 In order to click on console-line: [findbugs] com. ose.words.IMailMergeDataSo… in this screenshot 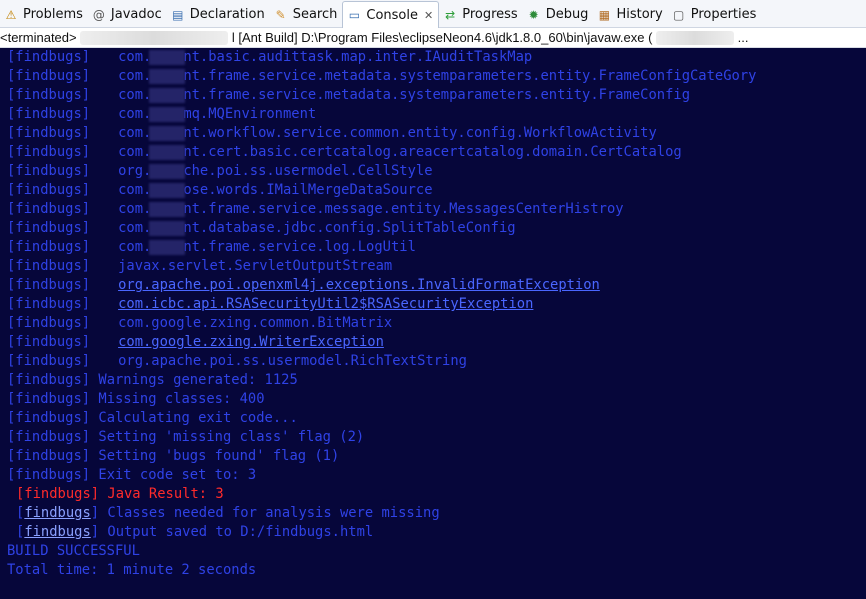, I will do `click(433, 190)`.